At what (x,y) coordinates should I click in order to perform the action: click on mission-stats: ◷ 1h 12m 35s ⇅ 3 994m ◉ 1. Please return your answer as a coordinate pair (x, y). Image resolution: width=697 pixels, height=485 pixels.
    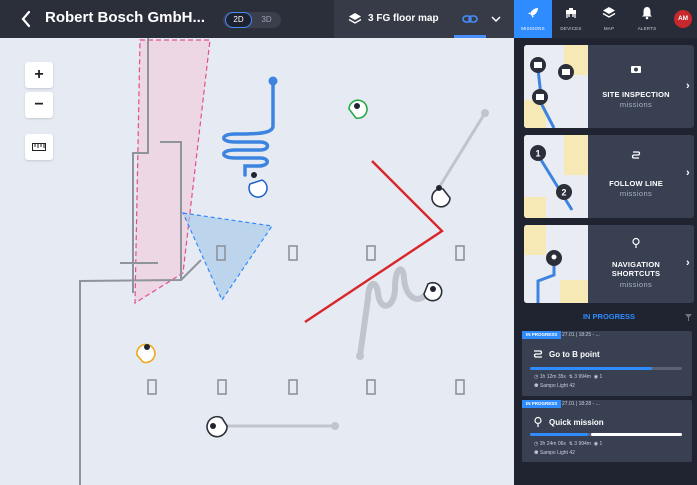
    Looking at the image, I should click on (568, 377).